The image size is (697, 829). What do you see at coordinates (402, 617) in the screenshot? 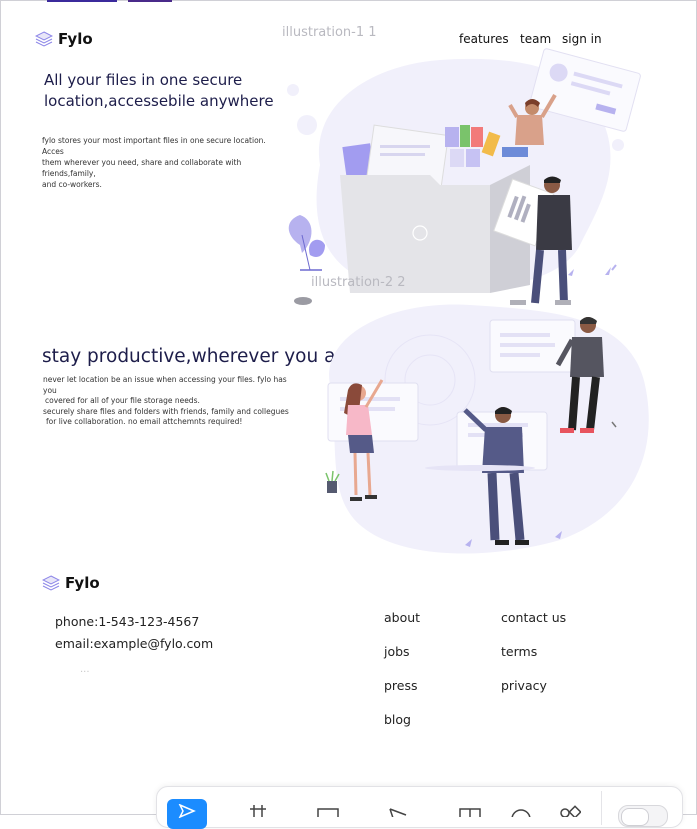
I see `footer-link-about: about` at bounding box center [402, 617].